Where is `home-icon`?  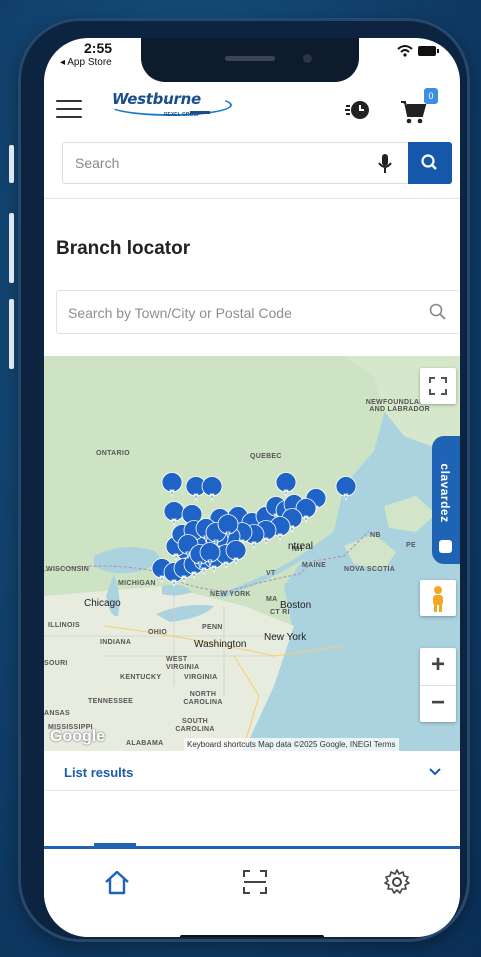
home-icon is located at coordinates (117, 882).